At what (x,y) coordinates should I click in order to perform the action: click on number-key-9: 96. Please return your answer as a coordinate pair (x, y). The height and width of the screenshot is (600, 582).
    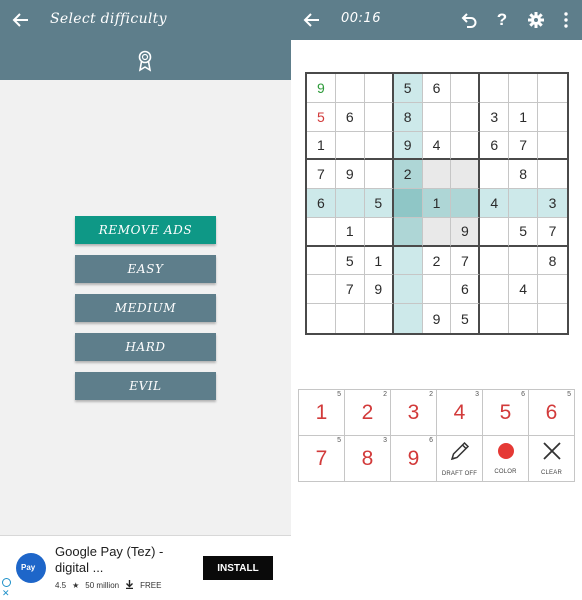
    Looking at the image, I should click on (414, 459).